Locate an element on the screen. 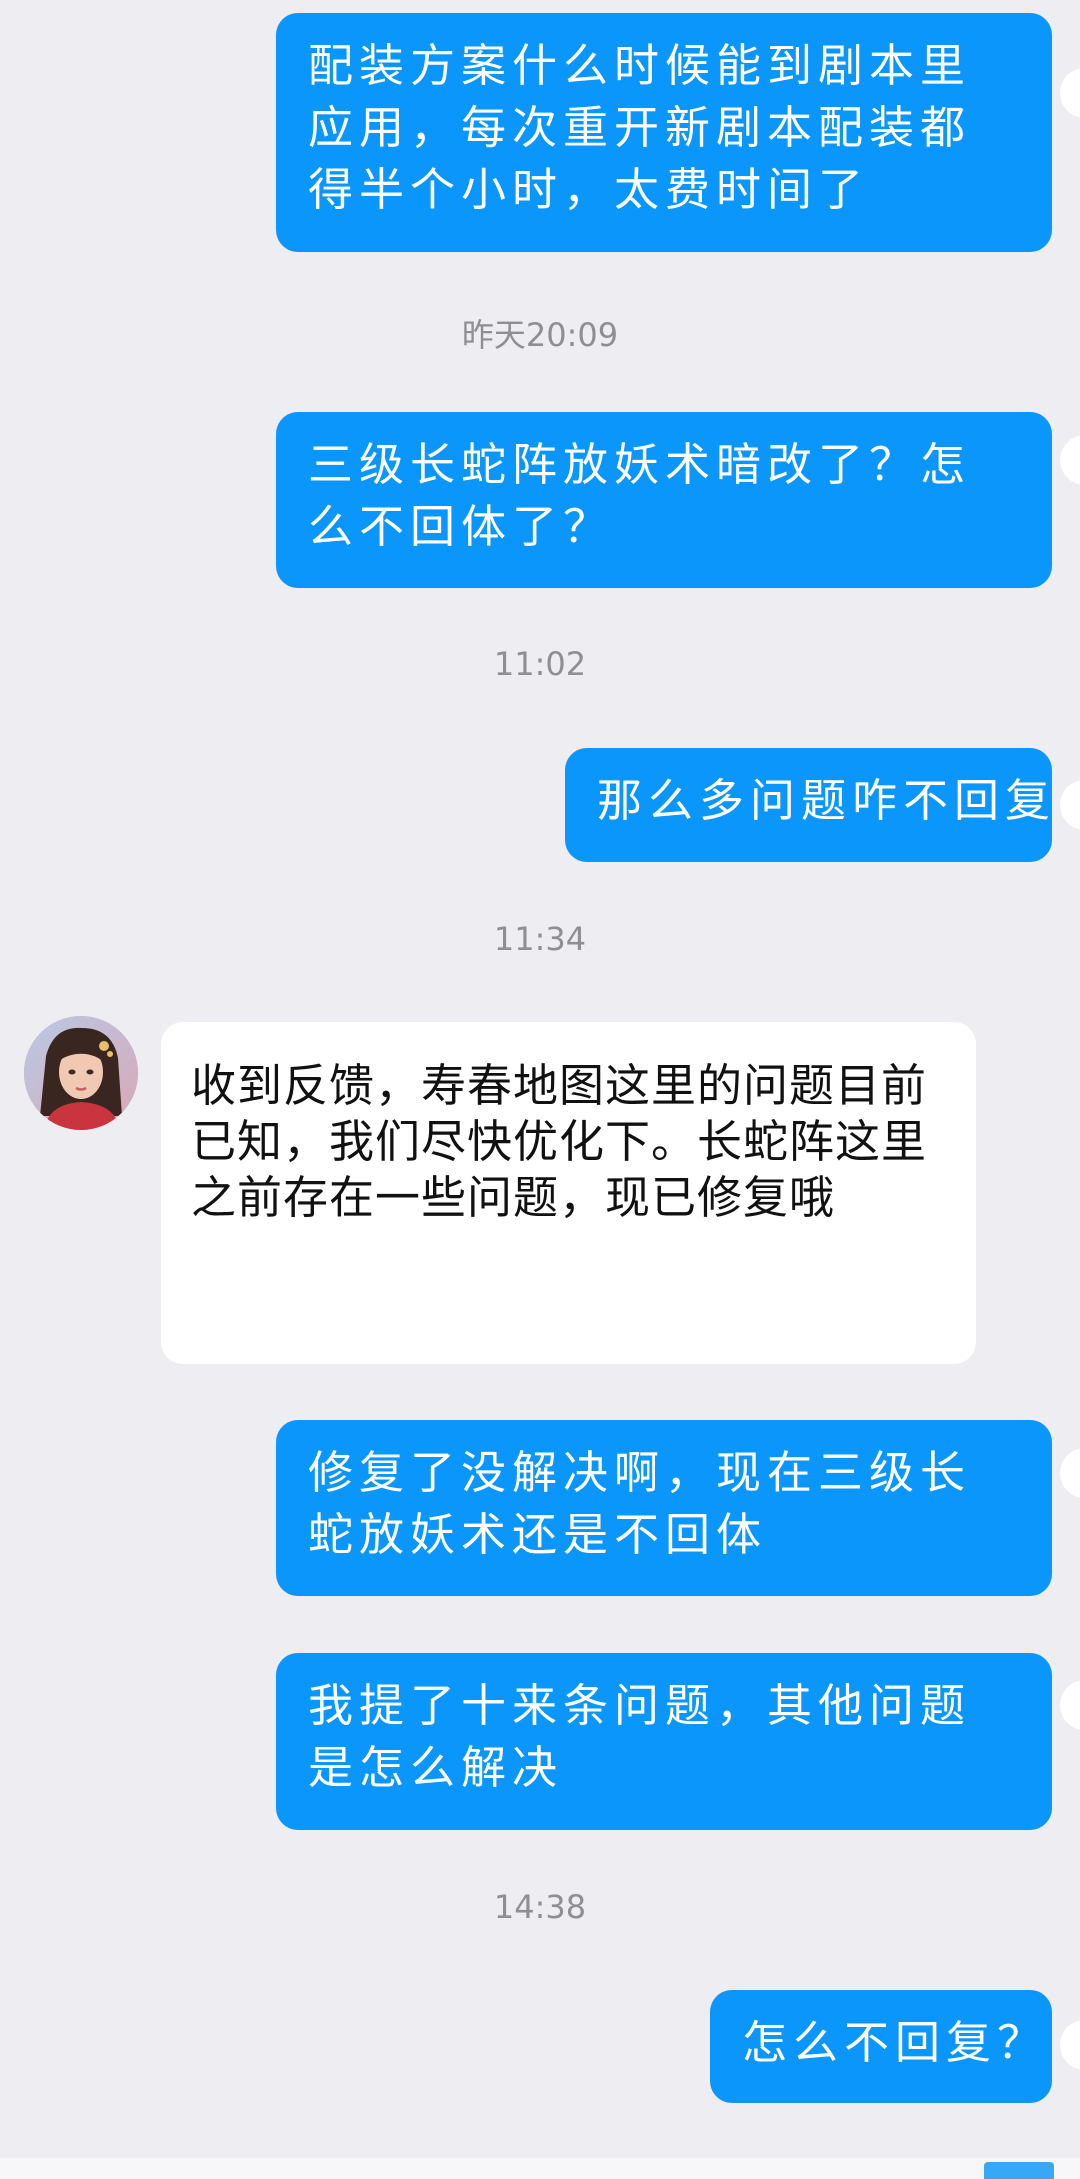 This screenshot has height=2179, width=1080. outgoing-message: 我提了十来条问题，其他问题是怎么解决 is located at coordinates (664, 1741).